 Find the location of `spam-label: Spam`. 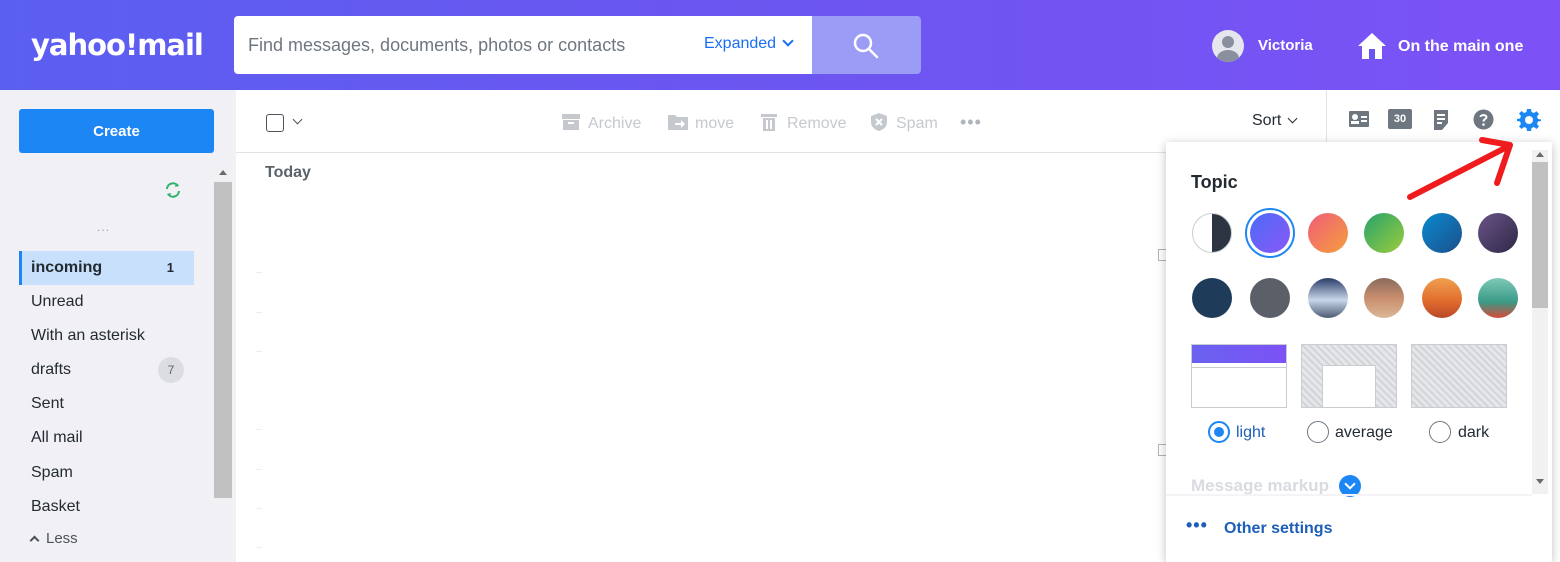

spam-label: Spam is located at coordinates (917, 123).